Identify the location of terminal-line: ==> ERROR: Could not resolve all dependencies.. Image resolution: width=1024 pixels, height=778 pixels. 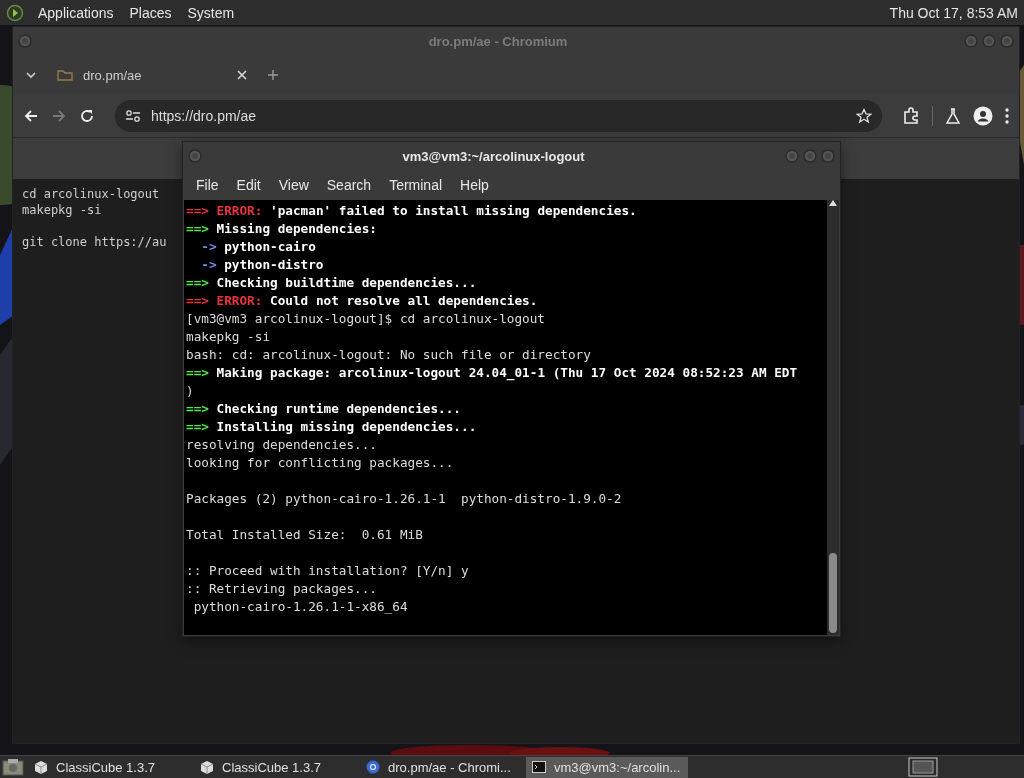
(362, 301).